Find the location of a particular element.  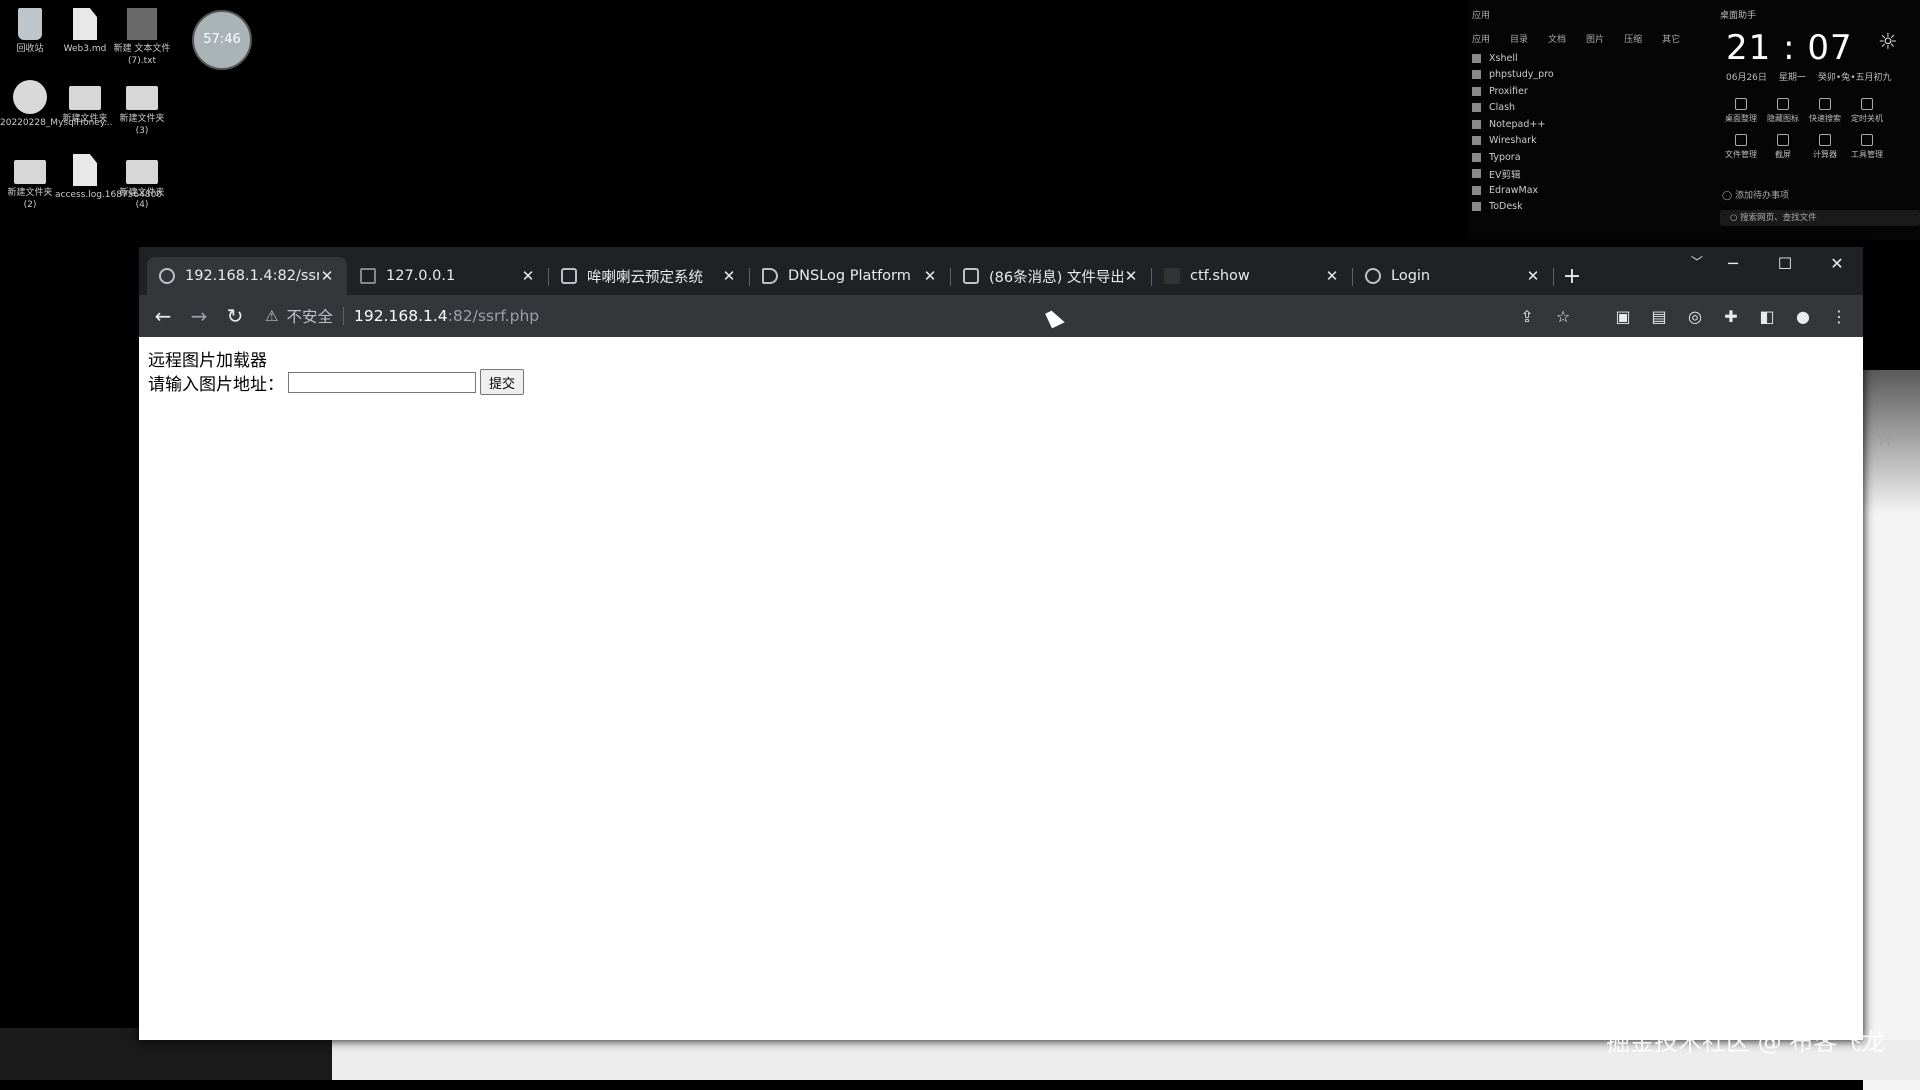

desktop-icon-web3-md: Web3.md is located at coordinates (85, 31).